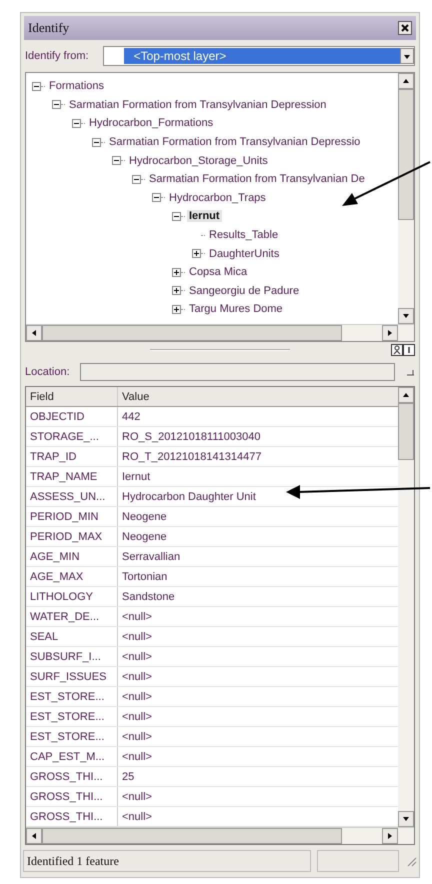  I want to click on field-cell: PERIOD_MAX, so click(72, 536).